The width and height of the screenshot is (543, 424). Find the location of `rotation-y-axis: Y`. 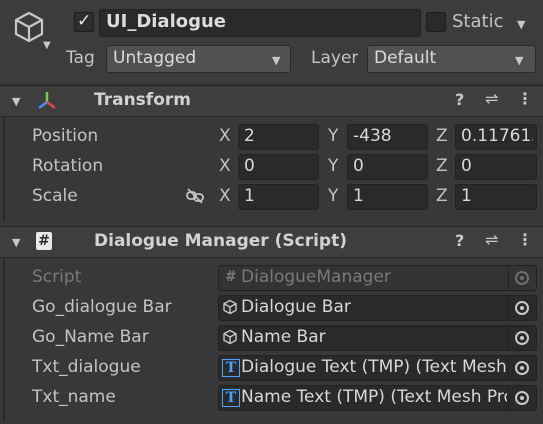

rotation-y-axis: Y is located at coordinates (333, 166).